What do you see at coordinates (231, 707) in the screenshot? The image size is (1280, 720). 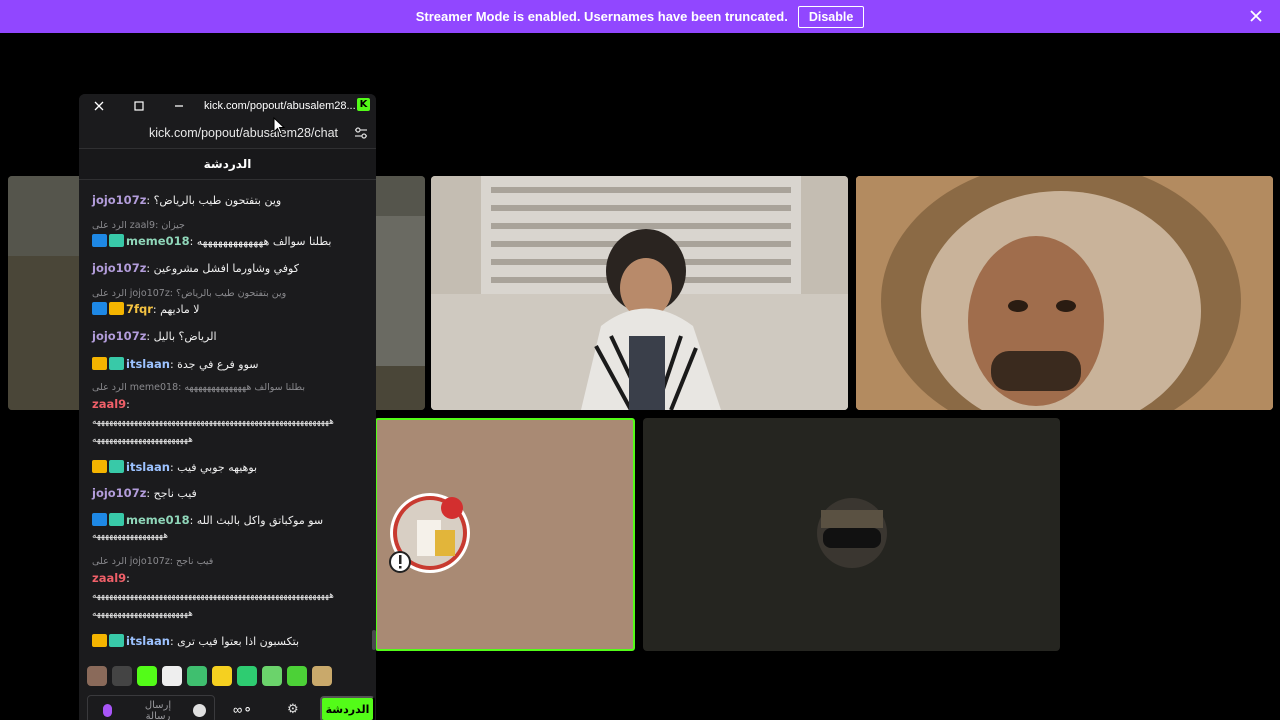 I see `chat-input-row: إرسال رسالة ∞⚬ ⚙ الدردشة` at bounding box center [231, 707].